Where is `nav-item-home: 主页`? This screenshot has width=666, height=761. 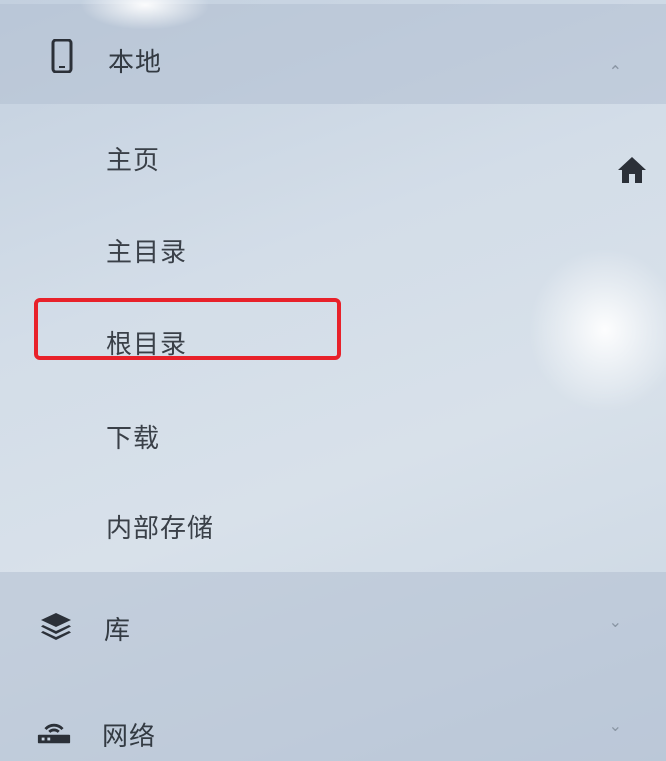 nav-item-home: 主页 is located at coordinates (333, 158).